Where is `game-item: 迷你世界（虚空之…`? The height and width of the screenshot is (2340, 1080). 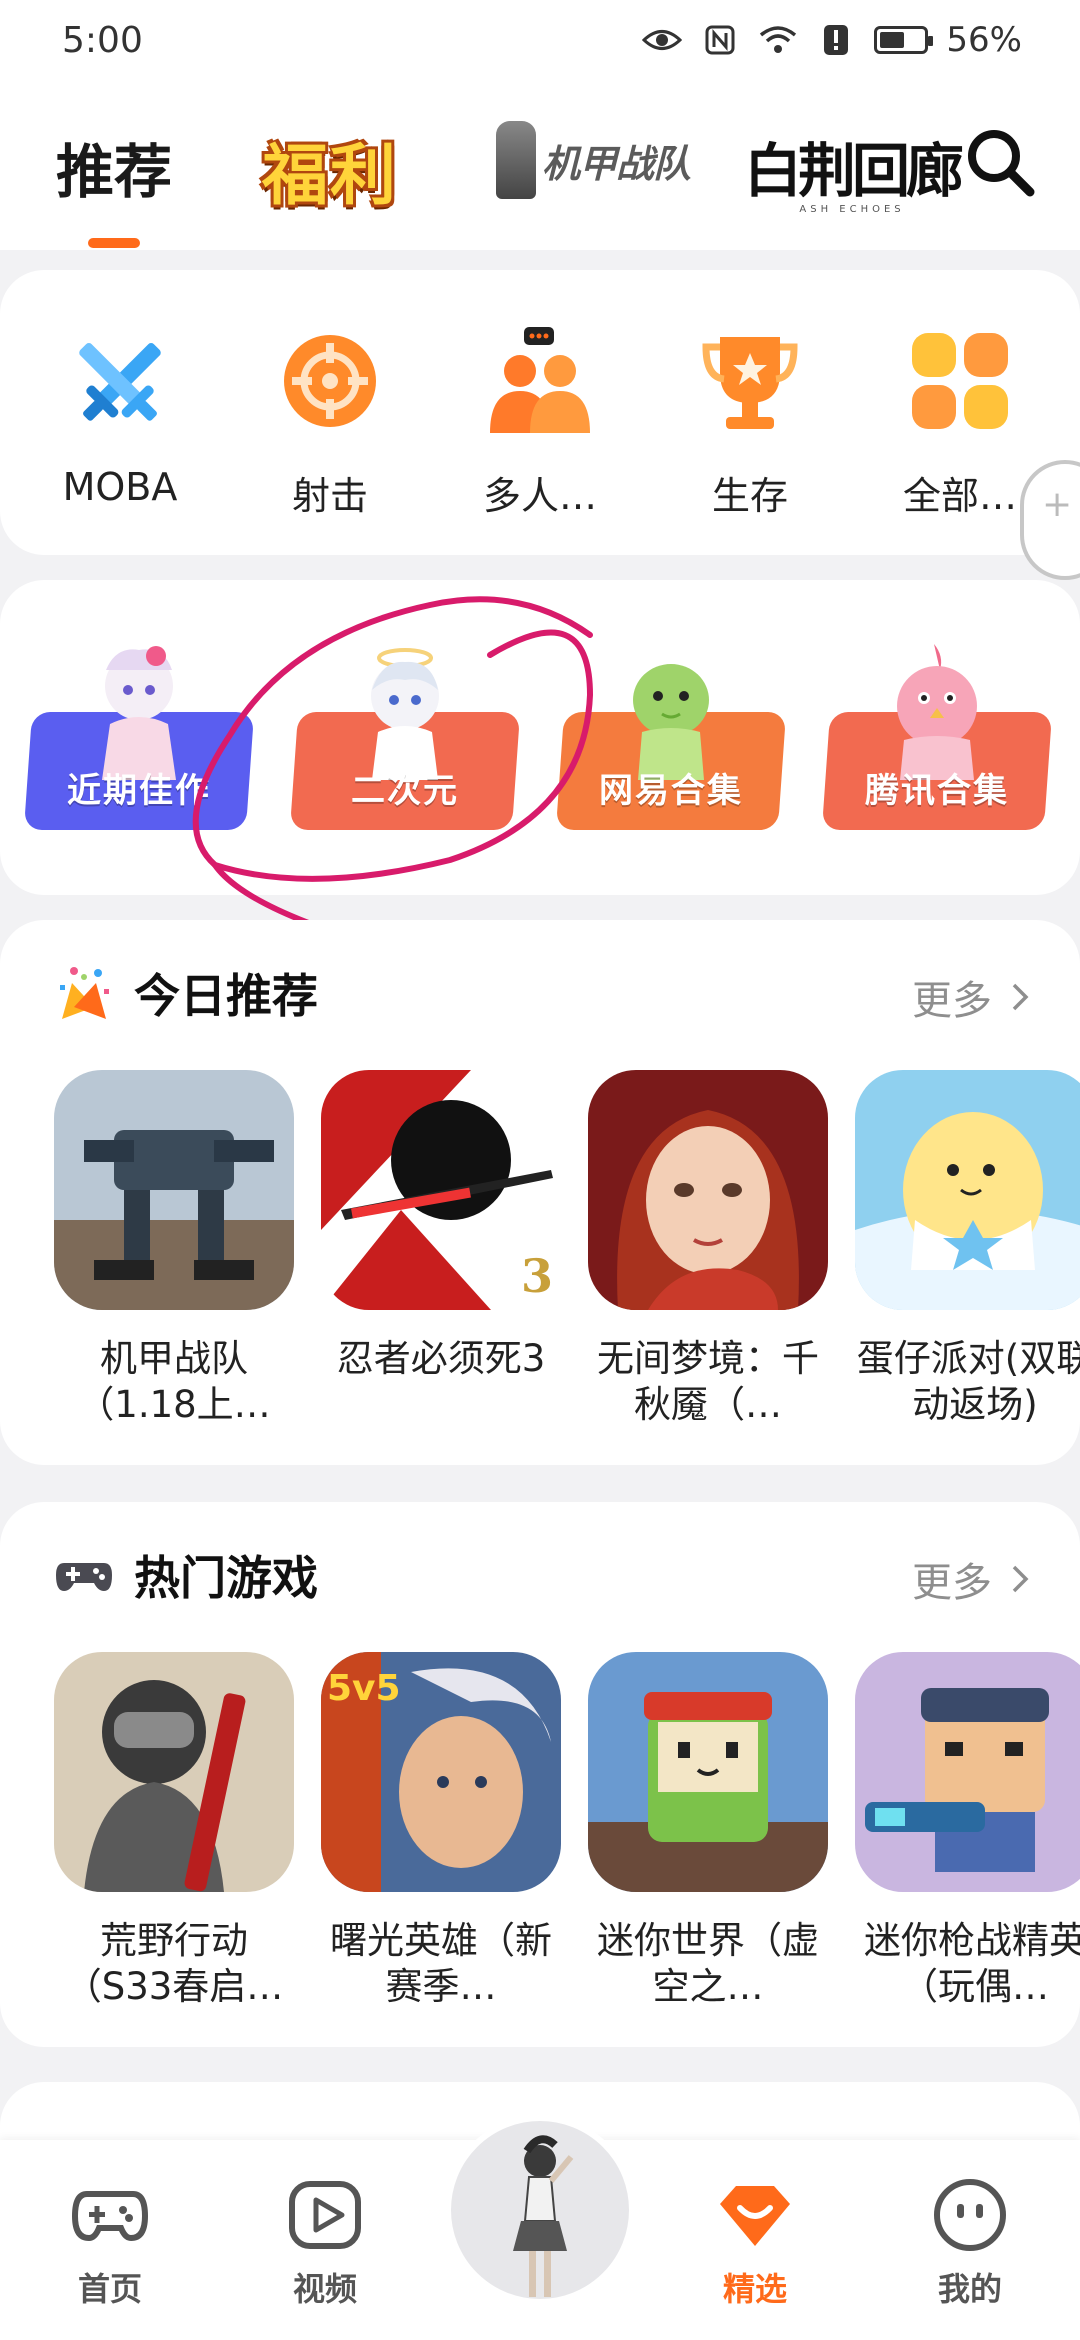 game-item: 迷你世界（虚空之… is located at coordinates (708, 1831).